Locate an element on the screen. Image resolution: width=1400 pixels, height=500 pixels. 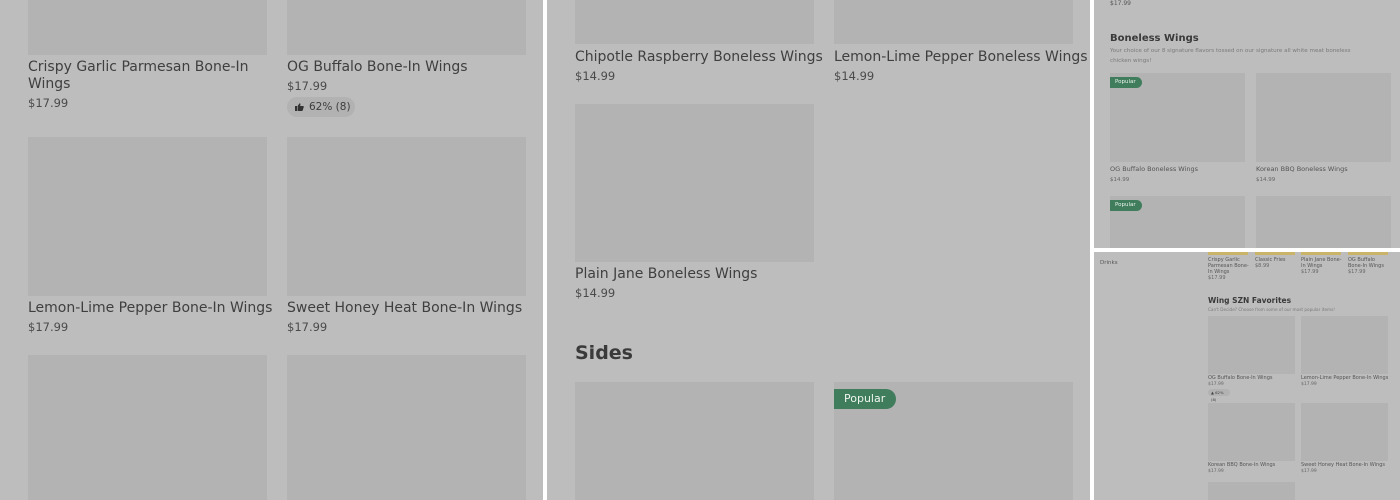
item-name: OG Buffalo Boneless Wings is located at coordinates (1154, 169).